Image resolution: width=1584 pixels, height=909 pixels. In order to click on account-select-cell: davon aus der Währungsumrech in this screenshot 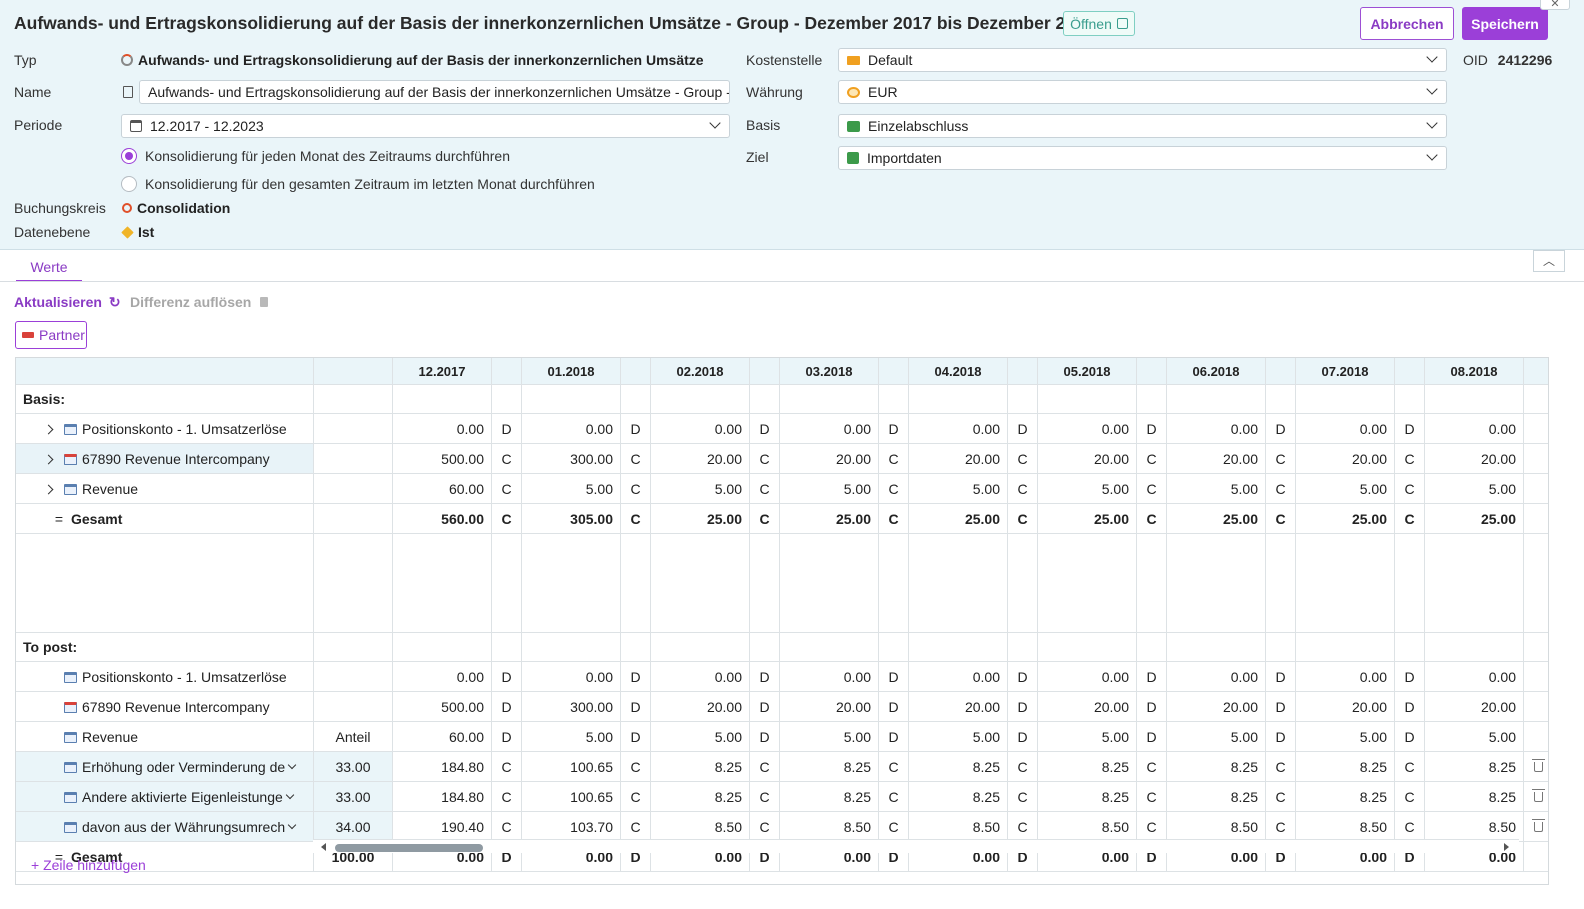, I will do `click(165, 826)`.